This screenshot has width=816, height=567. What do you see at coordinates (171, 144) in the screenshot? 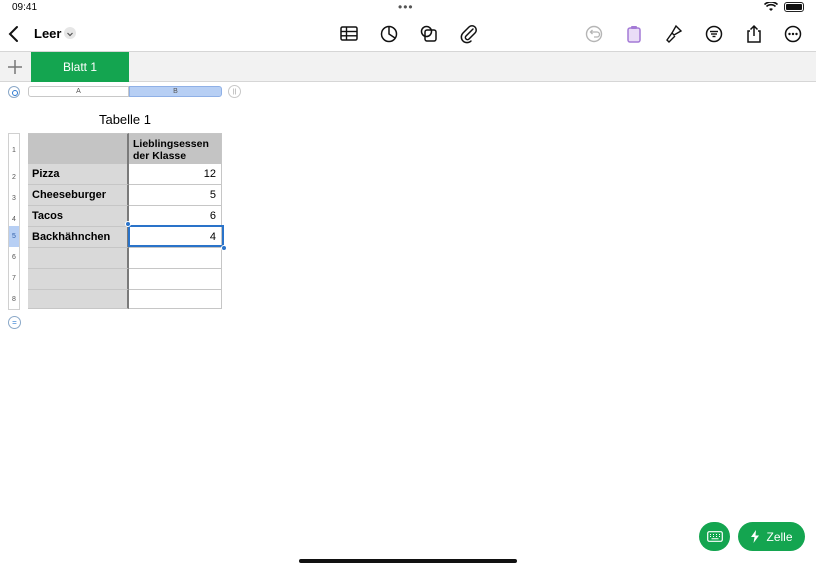
I see `header-text-line1: Lieblingsessen` at bounding box center [171, 144].